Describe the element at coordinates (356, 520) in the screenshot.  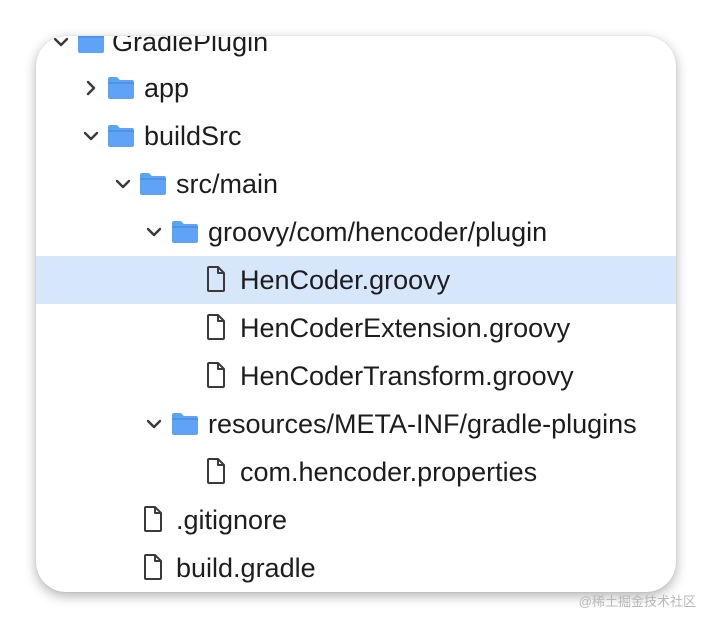
I see `tree-item-gitignore: .gitignore` at that location.